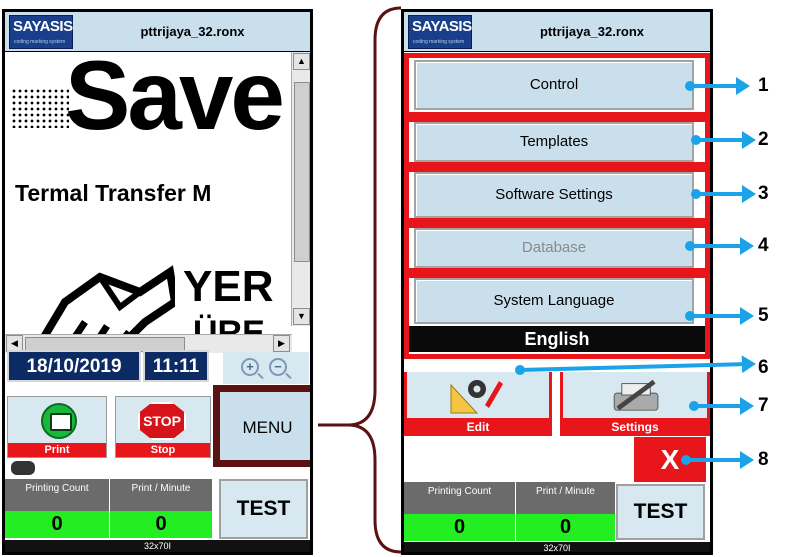 The height and width of the screenshot is (557, 795). Describe the element at coordinates (266, 368) in the screenshot. I see `zoom-controls: + −` at that location.